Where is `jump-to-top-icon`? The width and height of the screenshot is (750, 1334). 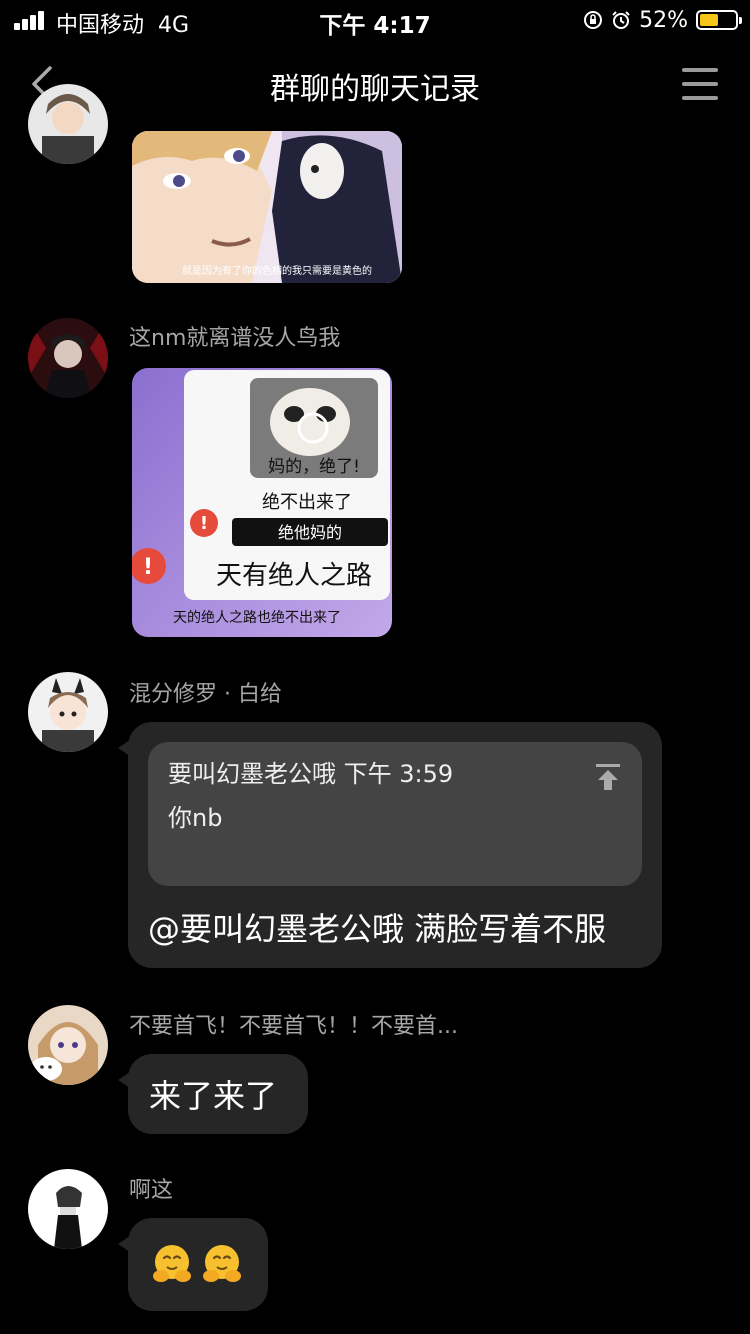 jump-to-top-icon is located at coordinates (608, 777).